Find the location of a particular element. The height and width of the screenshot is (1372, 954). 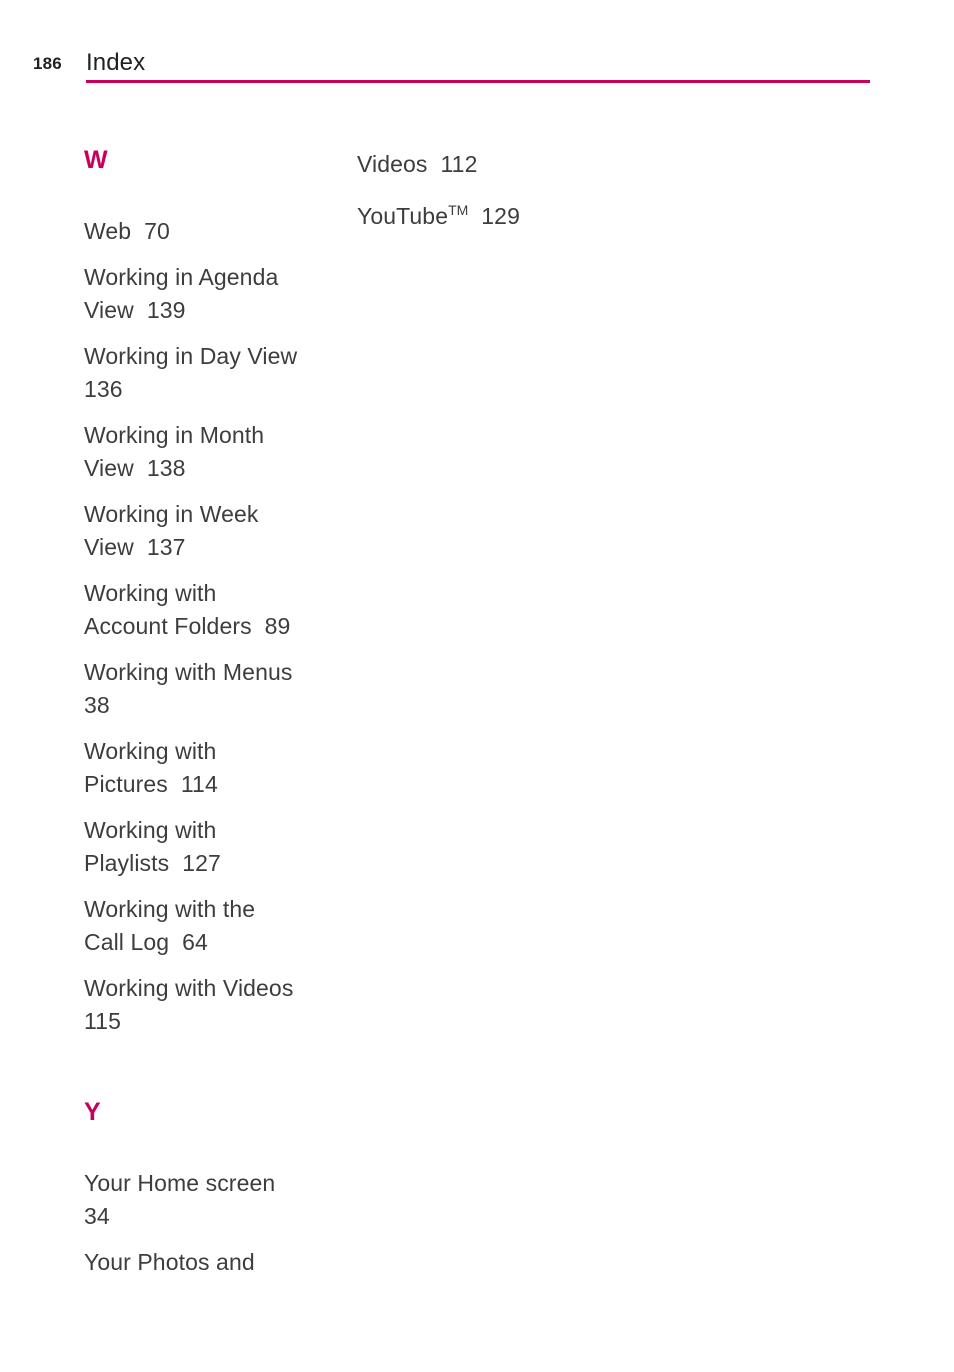

index-entry-list-continued: Videos 112 YouTubeTM 129 is located at coordinates (486, 190).